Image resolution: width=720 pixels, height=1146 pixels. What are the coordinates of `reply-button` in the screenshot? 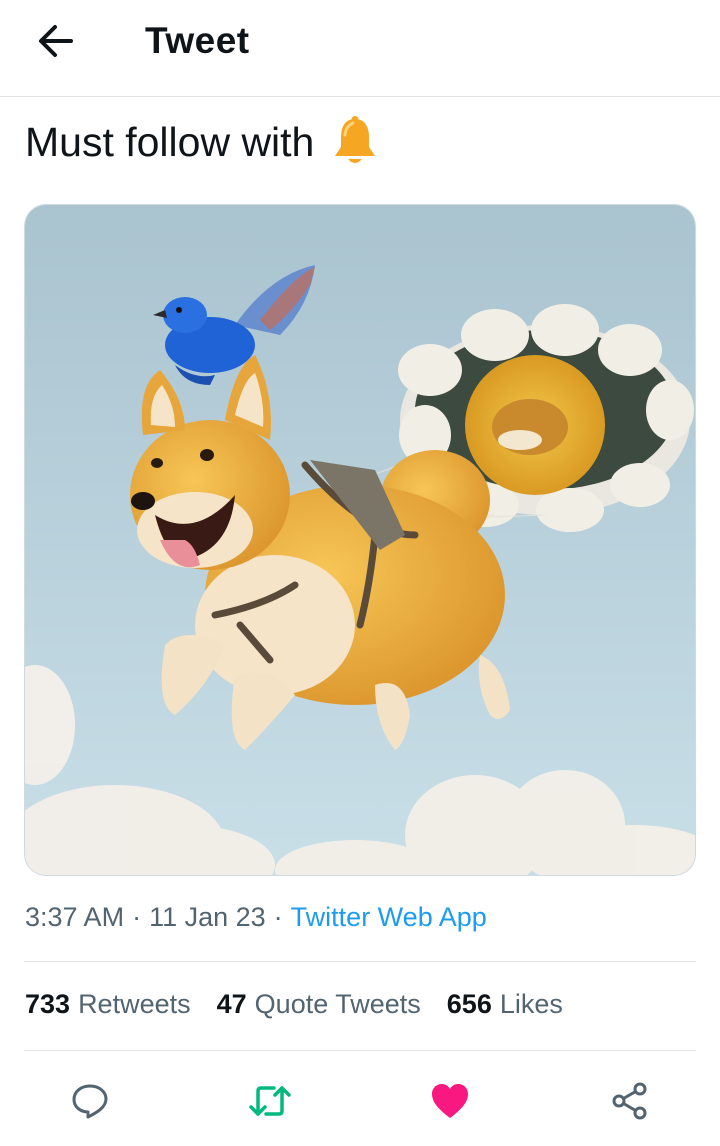 It's located at (90, 1101).